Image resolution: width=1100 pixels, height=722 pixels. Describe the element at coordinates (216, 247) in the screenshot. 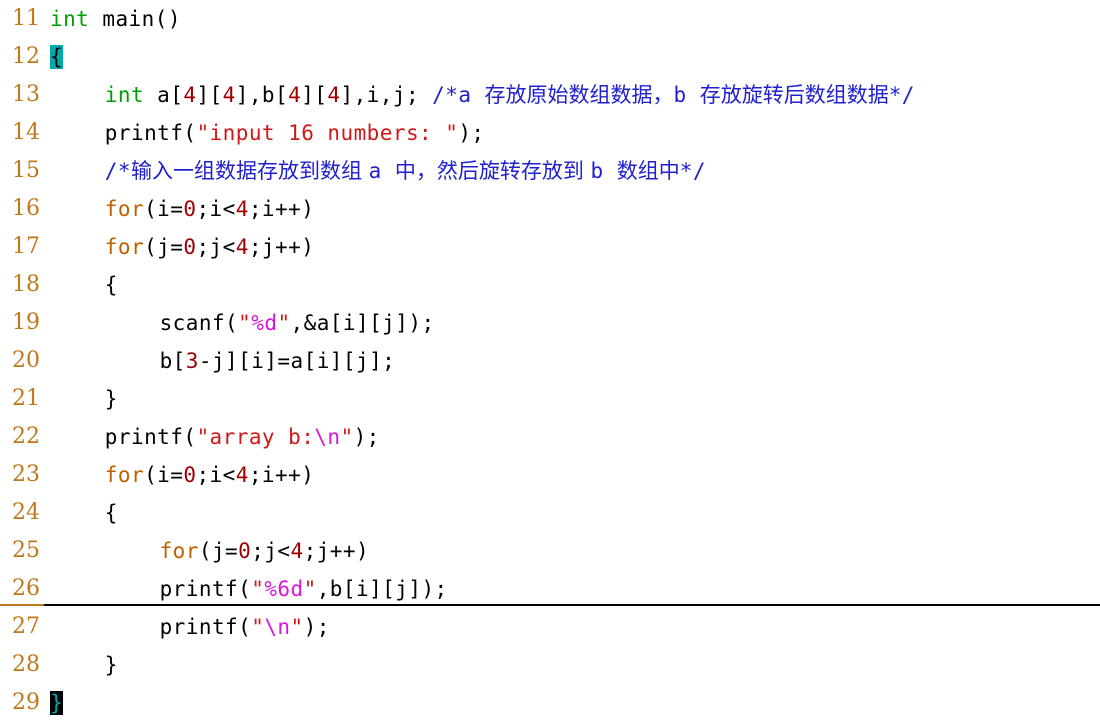

I see `code-token-plain: ;j<` at that location.